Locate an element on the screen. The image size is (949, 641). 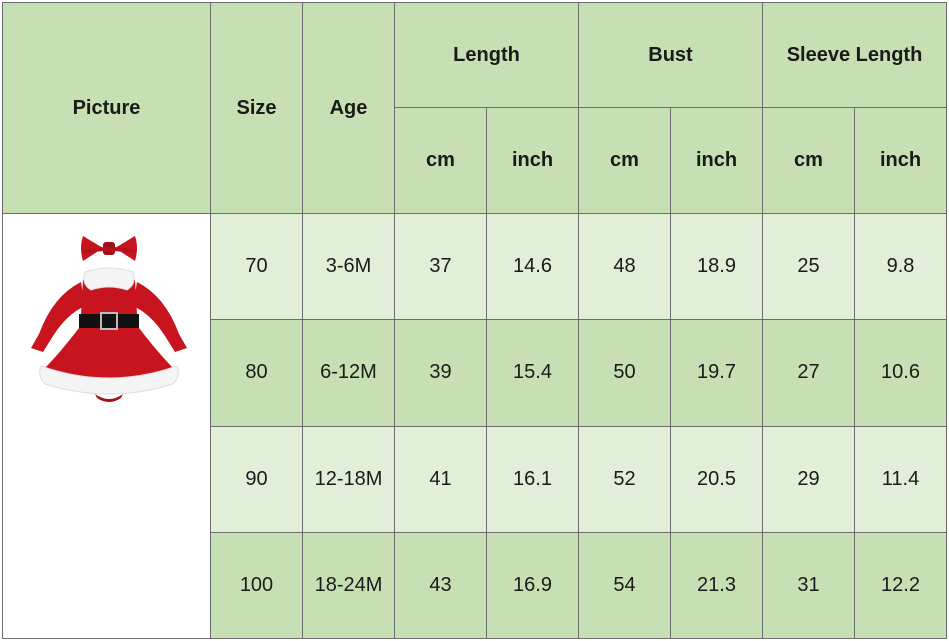
unit-length-cm: cm is located at coordinates (440, 160).